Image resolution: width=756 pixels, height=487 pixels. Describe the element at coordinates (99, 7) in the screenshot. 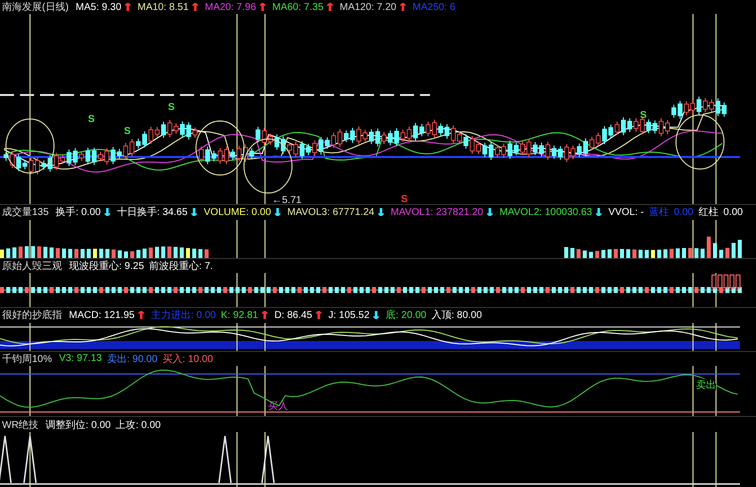

I see `indicator-value: MA5: 9.30` at that location.